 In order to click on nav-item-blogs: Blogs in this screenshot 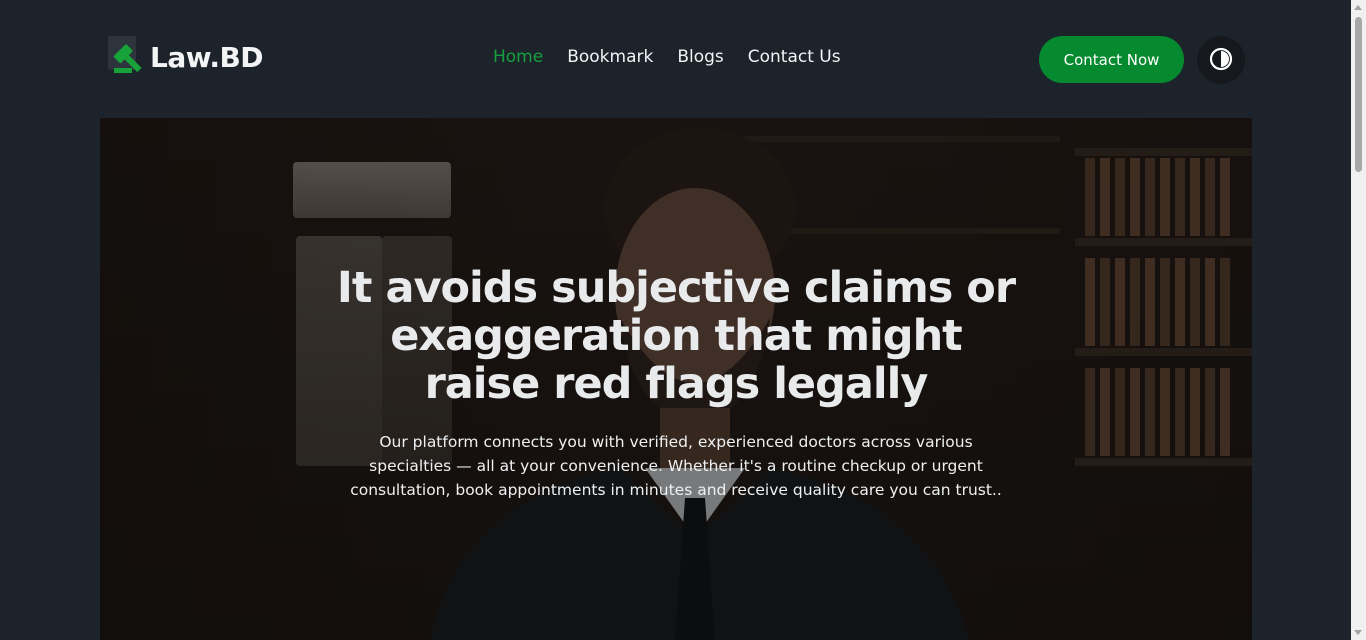, I will do `click(700, 57)`.